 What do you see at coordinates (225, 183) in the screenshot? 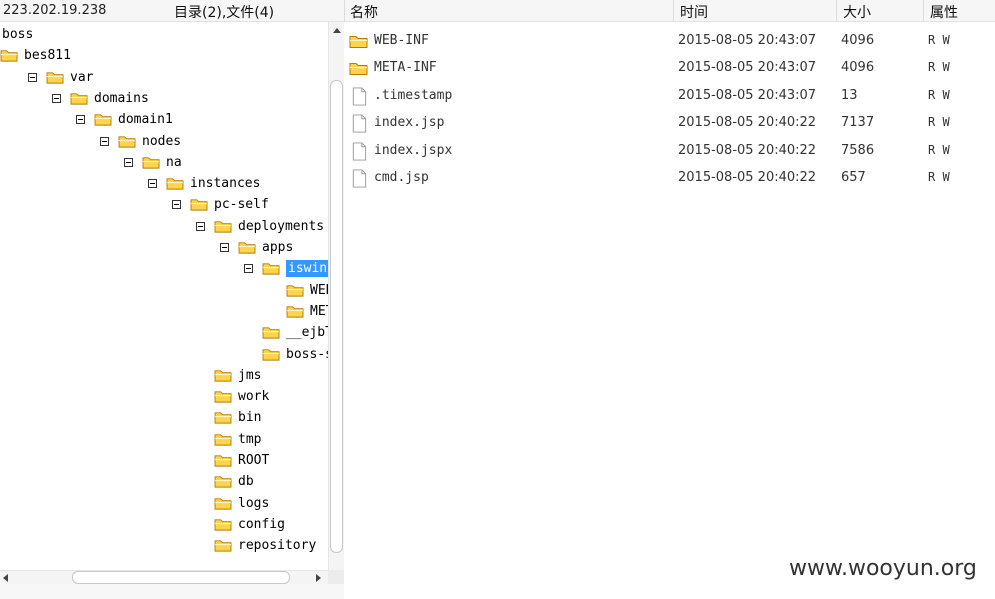
I see `tree-node-label: instances` at bounding box center [225, 183].